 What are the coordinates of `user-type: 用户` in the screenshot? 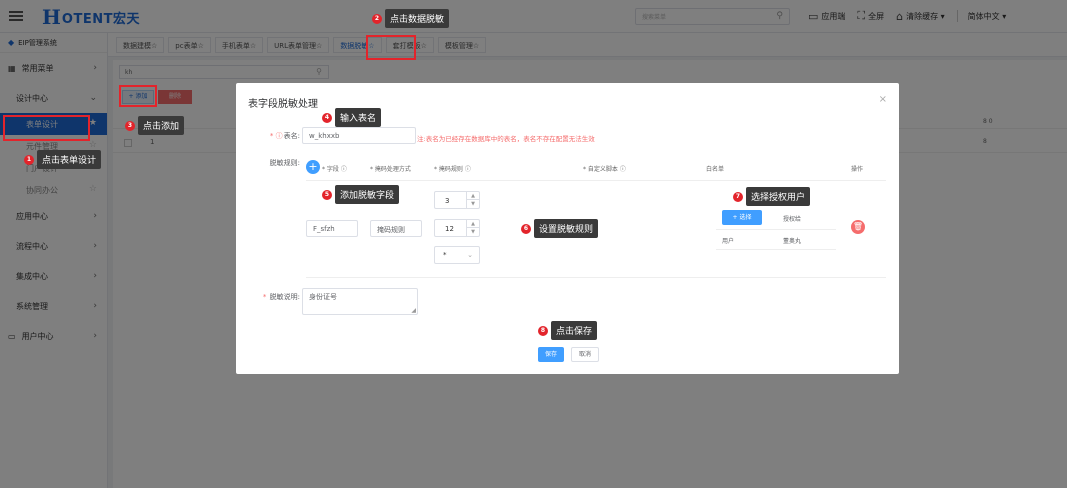 It's located at (728, 241).